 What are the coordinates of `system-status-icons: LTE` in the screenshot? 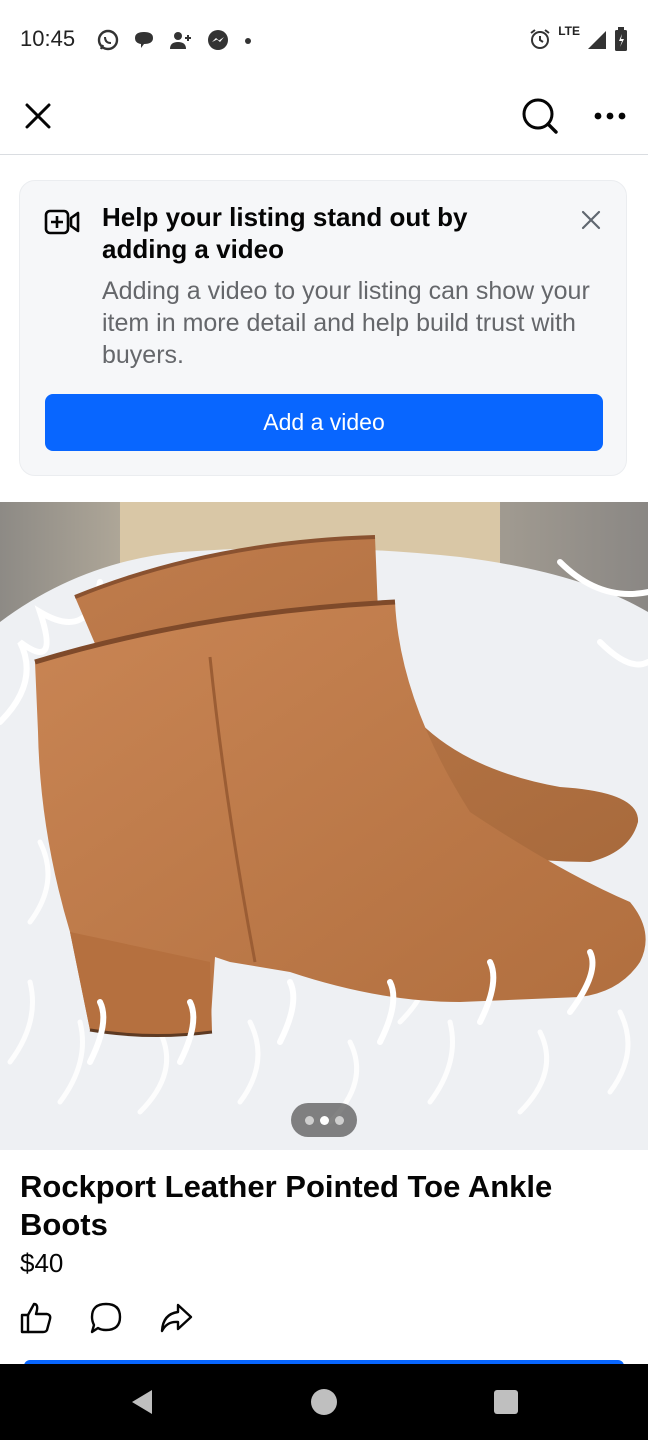 It's located at (578, 38).